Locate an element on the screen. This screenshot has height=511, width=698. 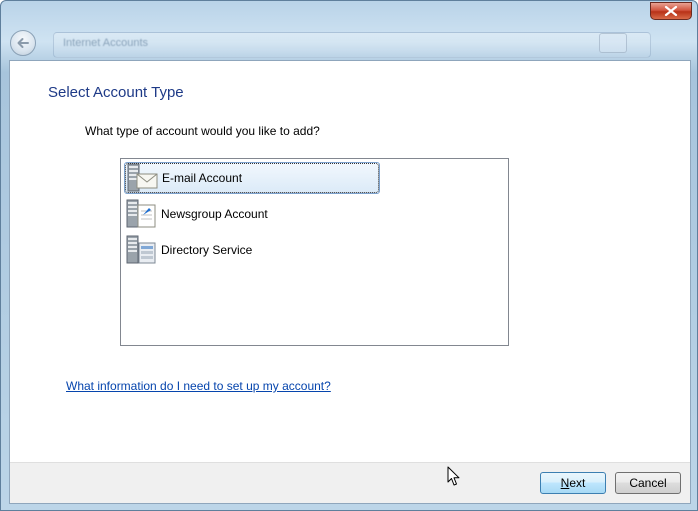
newsgroup-server-icon is located at coordinates (141, 213).